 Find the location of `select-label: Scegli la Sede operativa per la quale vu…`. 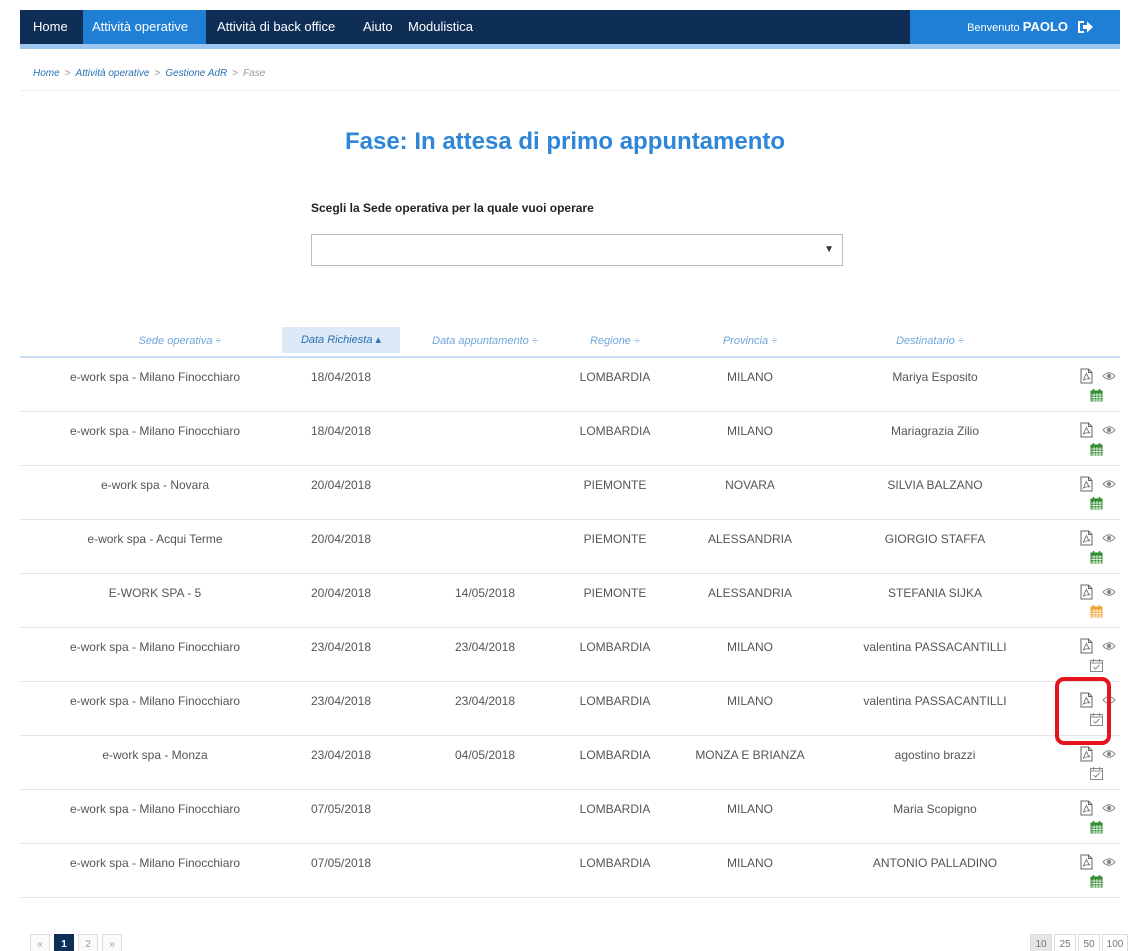

select-label: Scegli la Sede operativa per la quale vu… is located at coordinates (452, 208).